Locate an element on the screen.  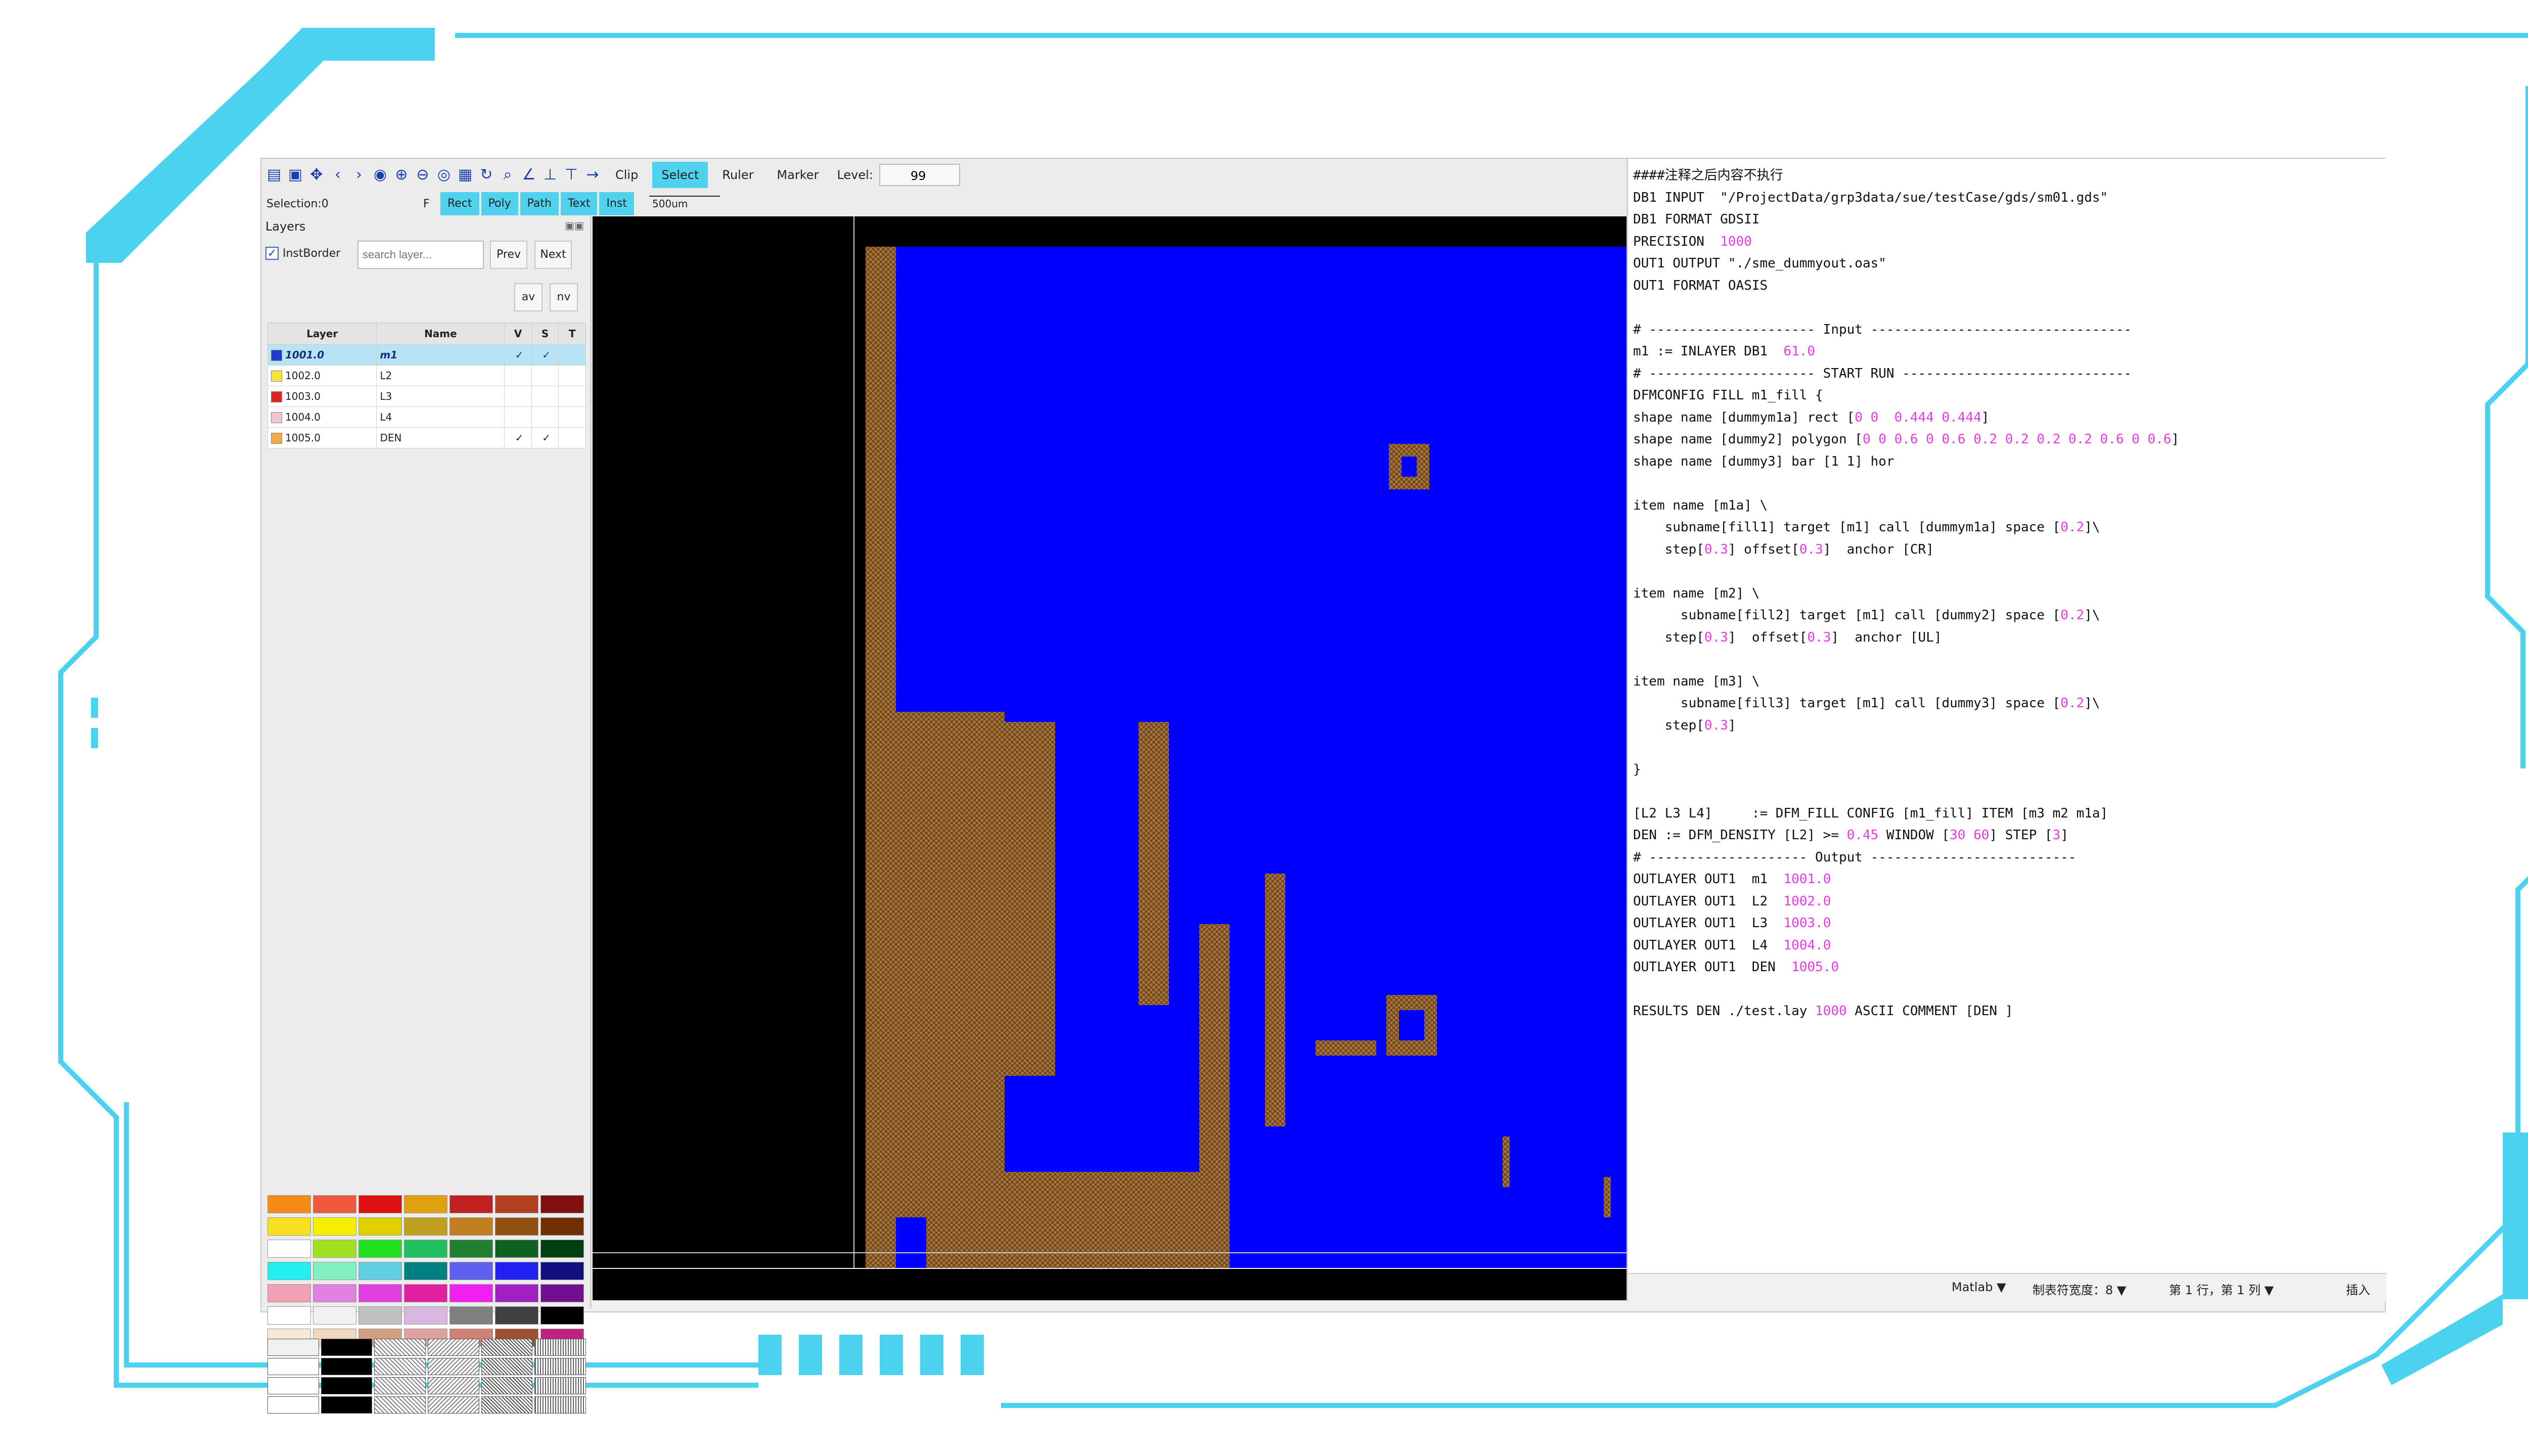
layer-row: 1001.0 m1 ✓ ✓ is located at coordinates (427, 355).